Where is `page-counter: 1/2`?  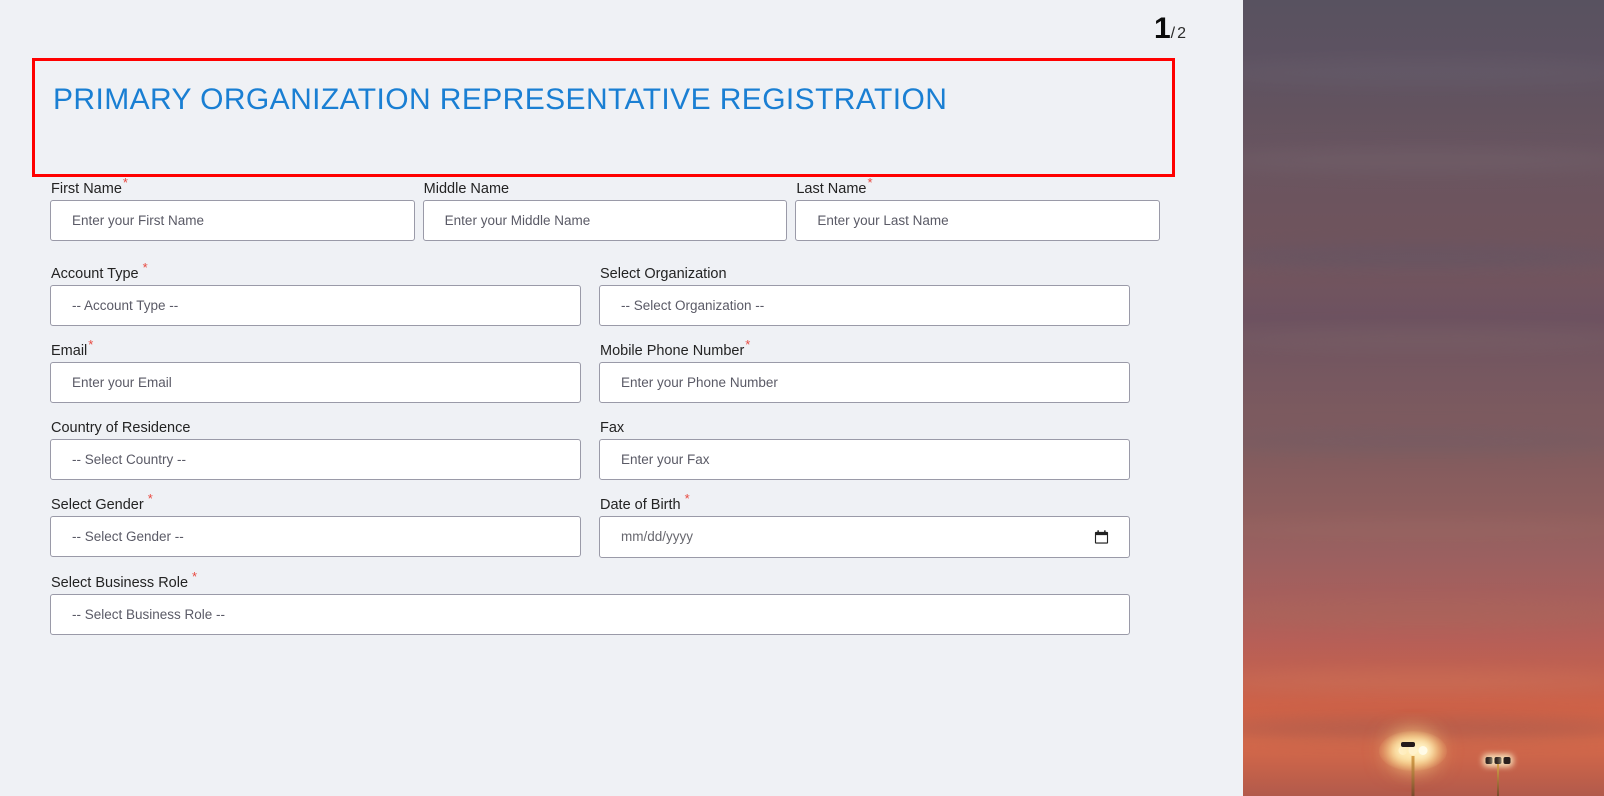
page-counter: 1/2 is located at coordinates (1170, 29).